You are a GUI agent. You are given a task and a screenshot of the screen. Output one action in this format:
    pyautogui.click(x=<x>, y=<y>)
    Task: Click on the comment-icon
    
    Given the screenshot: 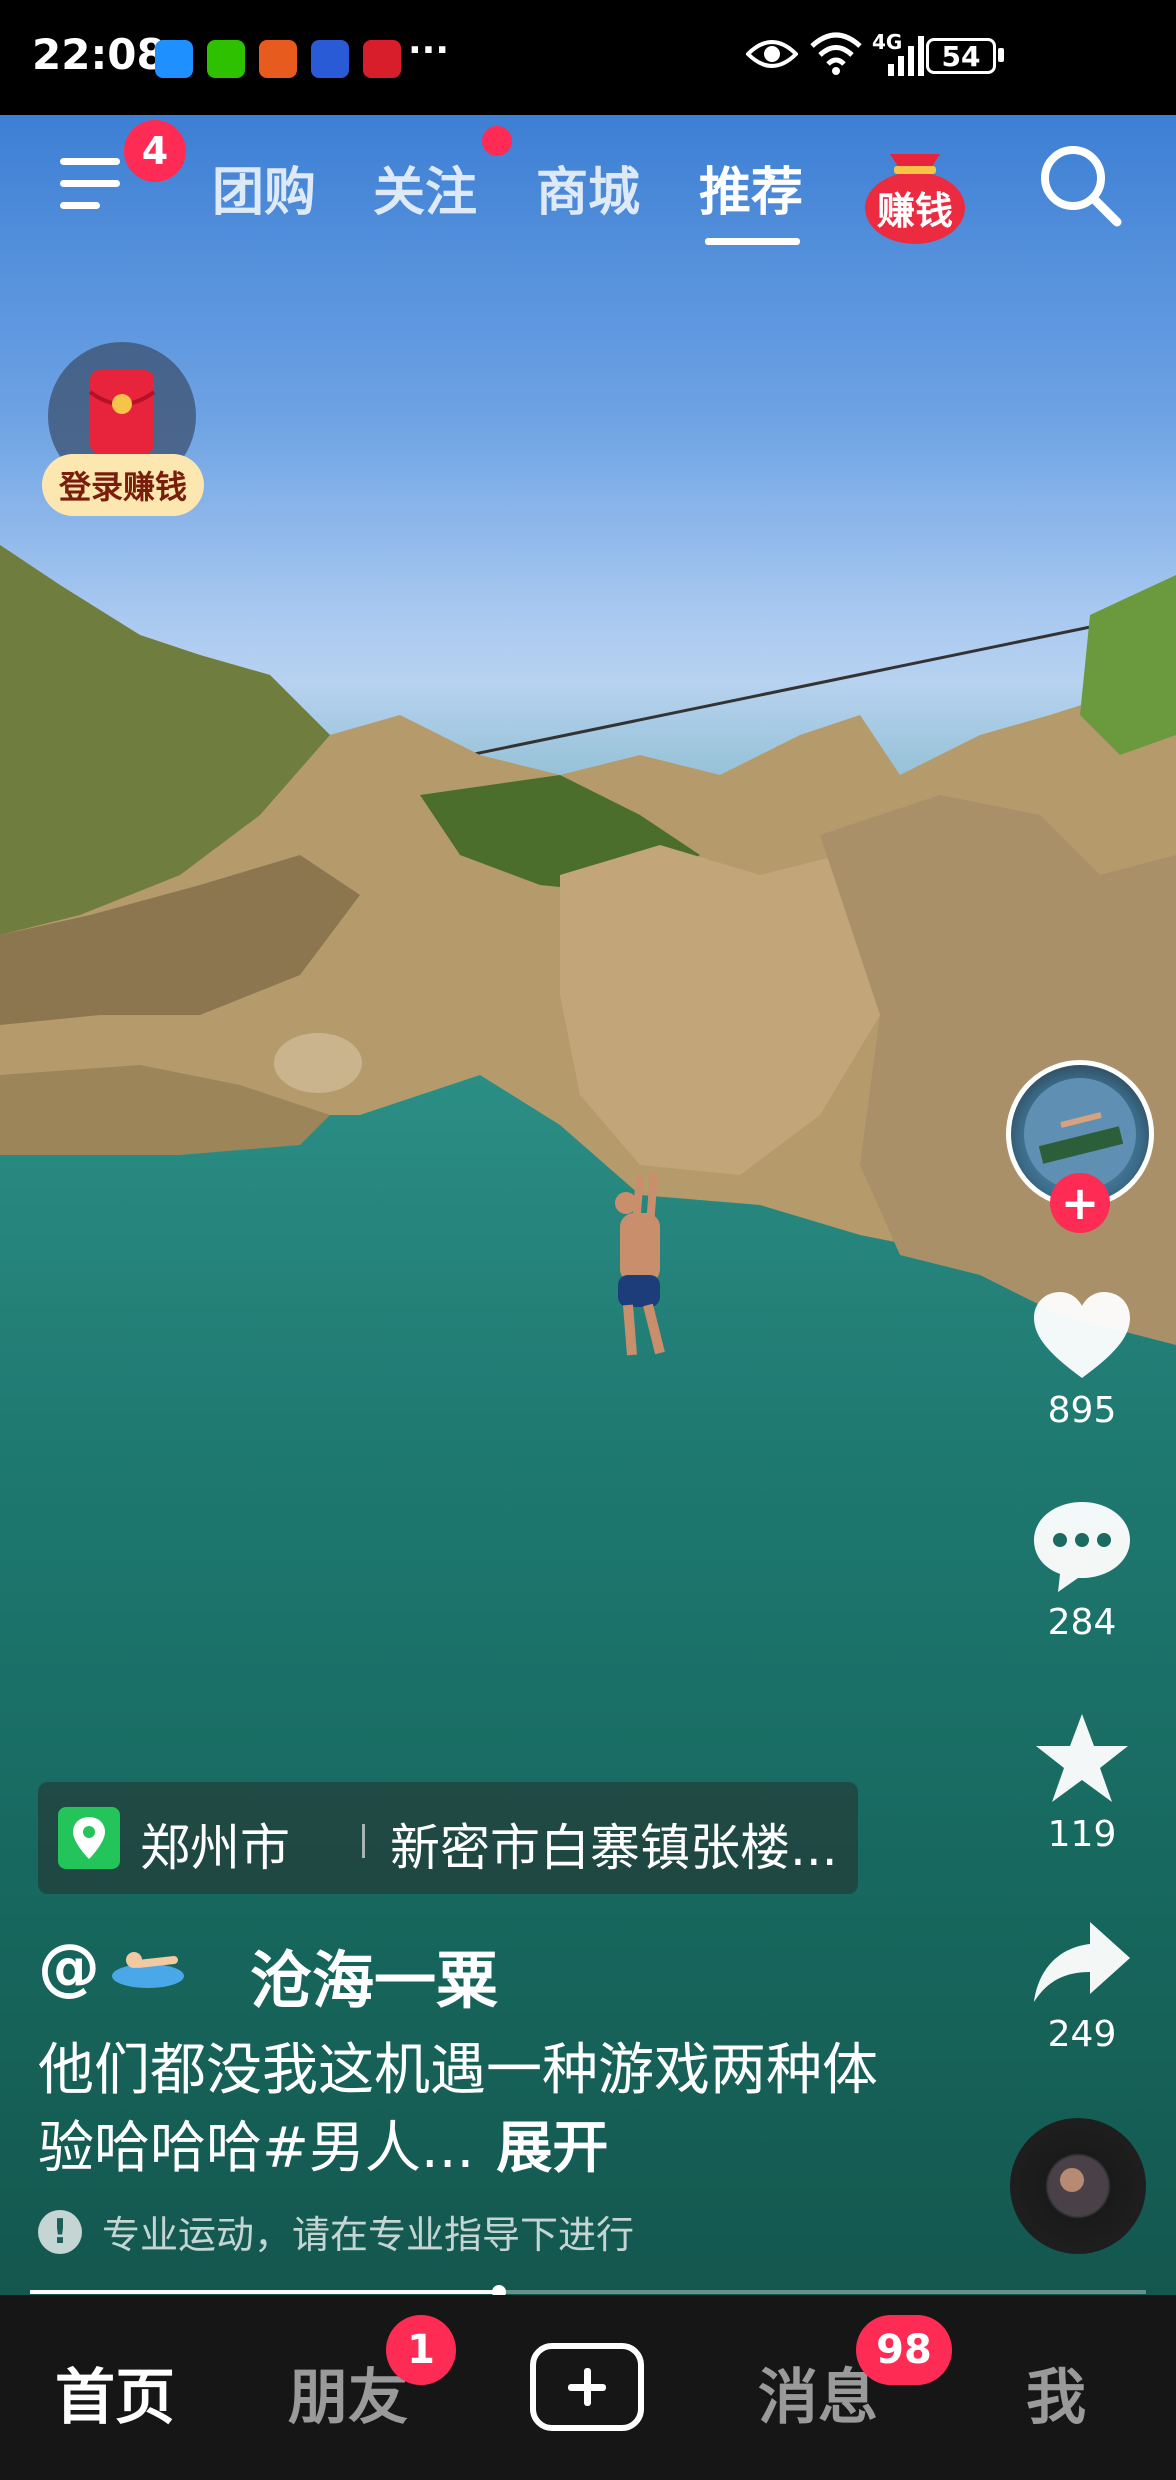 What is the action you would take?
    pyautogui.click(x=1082, y=1547)
    